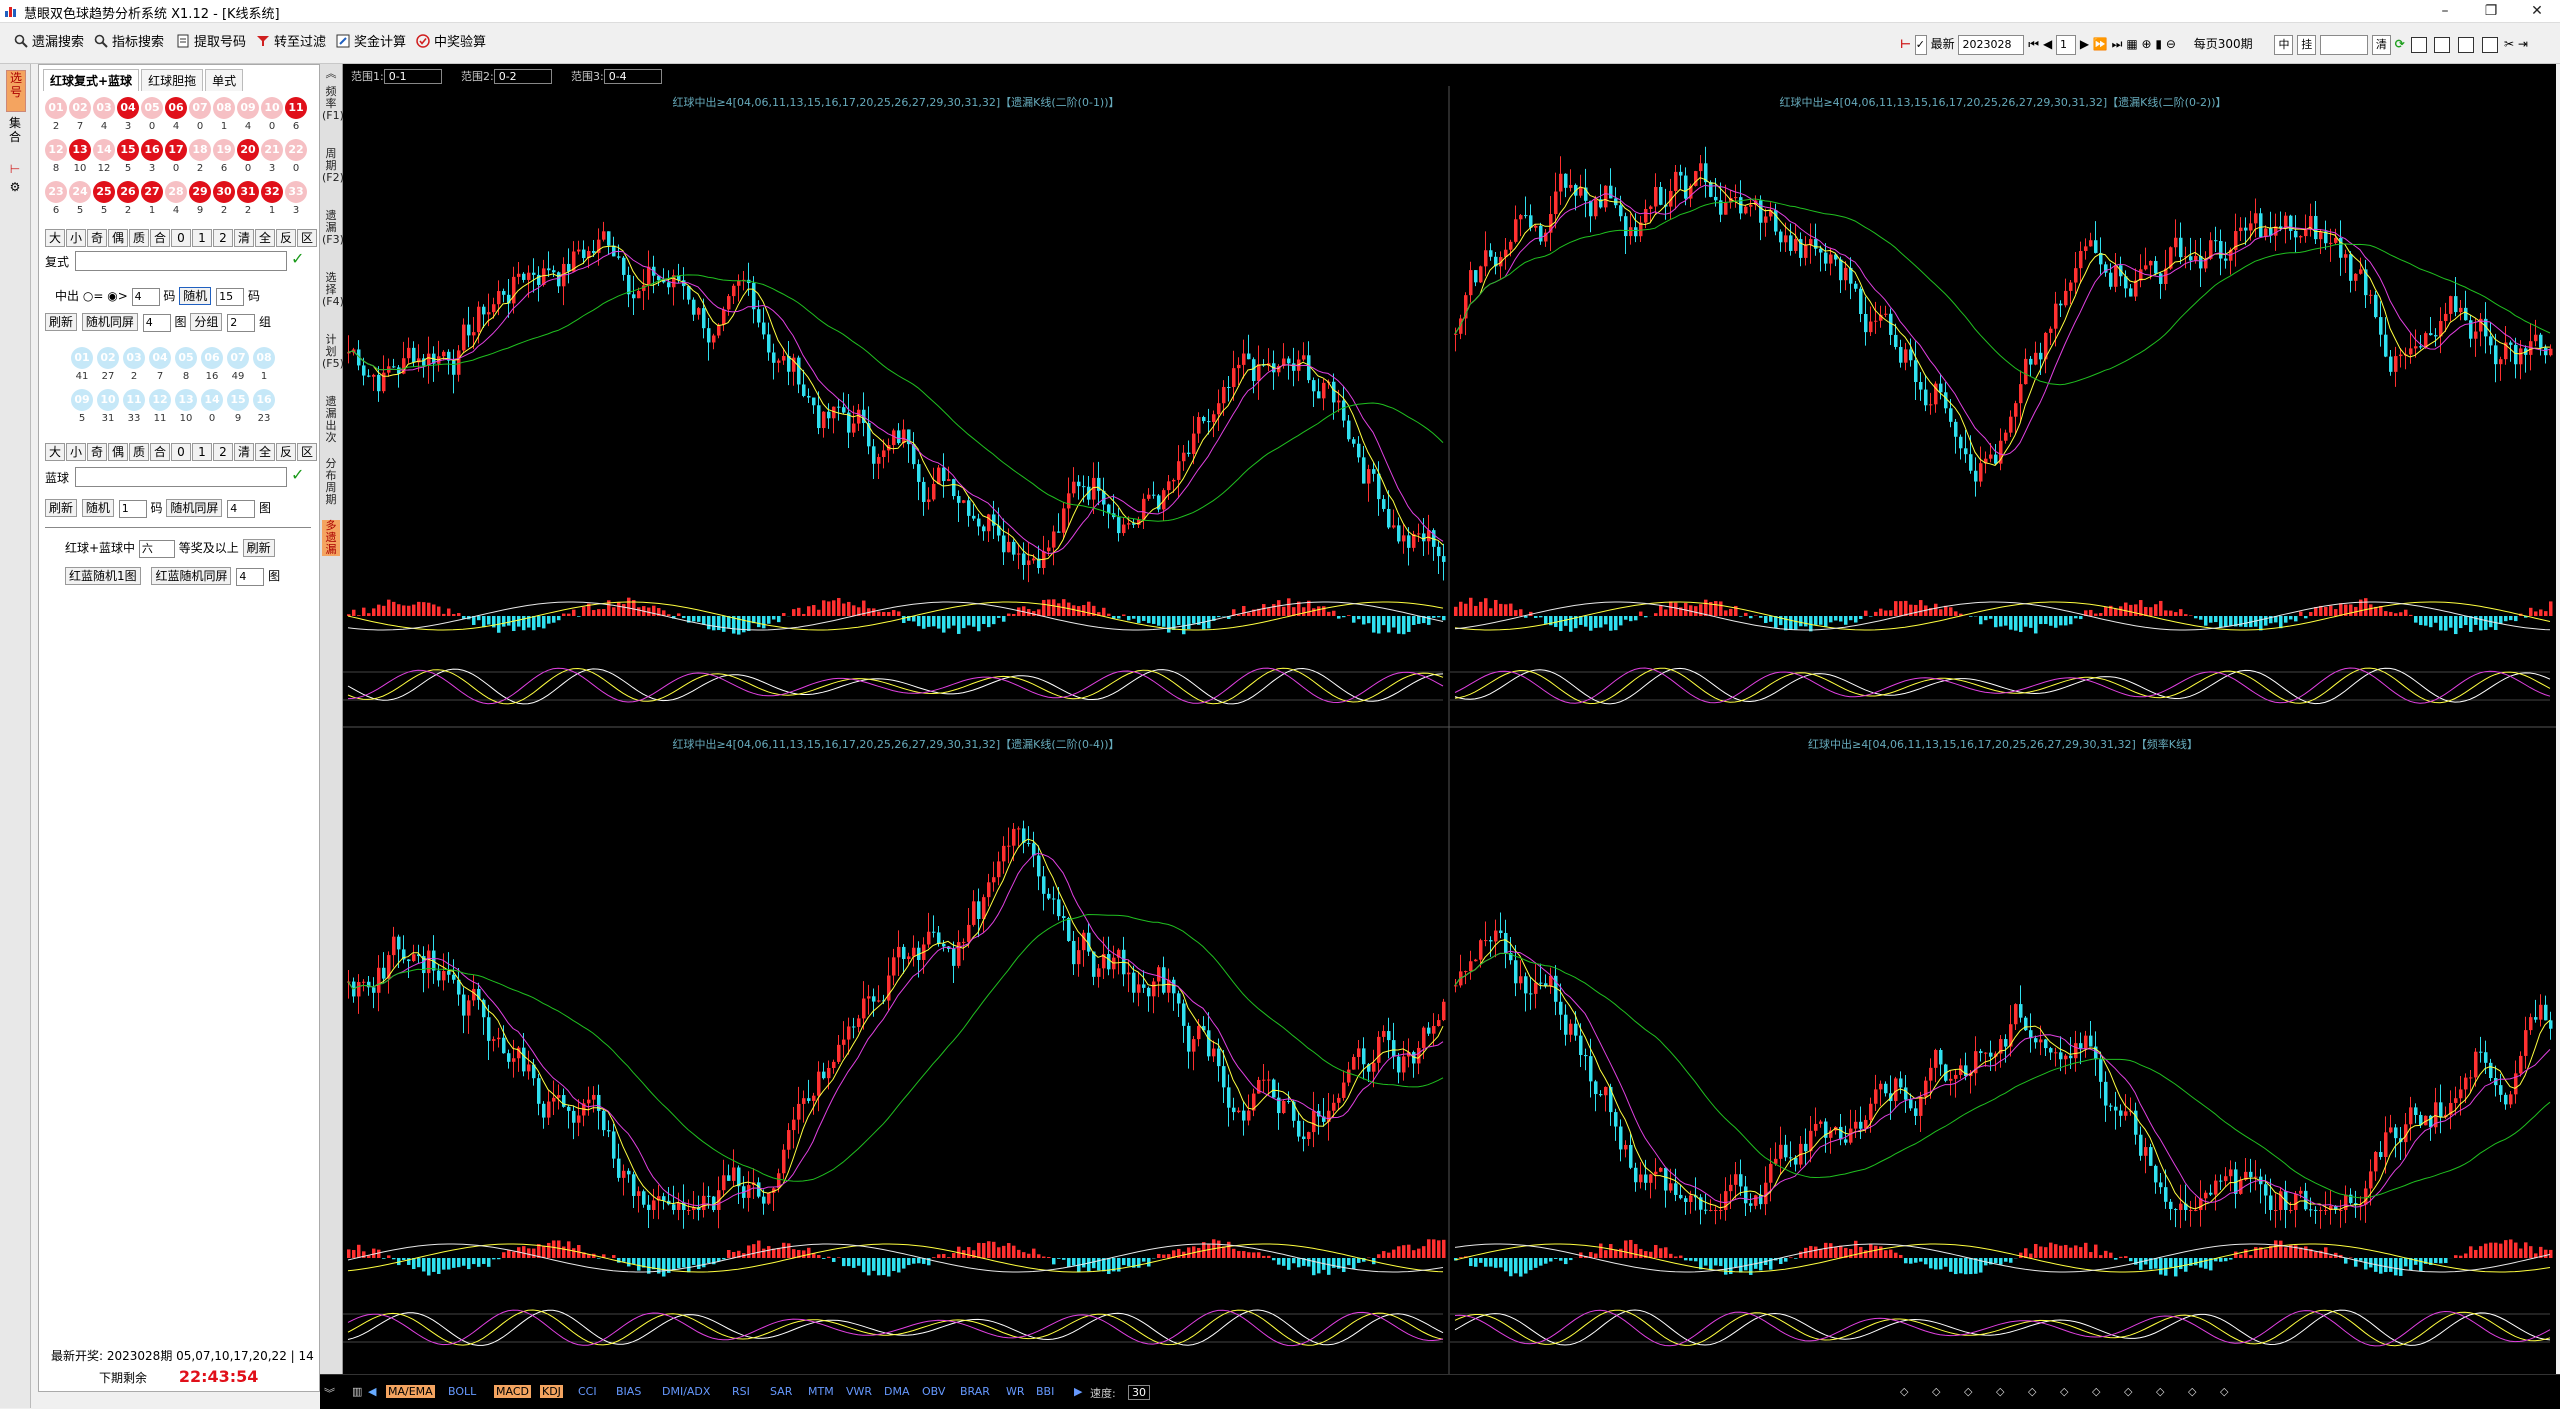 Image resolution: width=2560 pixels, height=1409 pixels. Describe the element at coordinates (118, 452) in the screenshot. I see `blue-filter-button: 偶` at that location.